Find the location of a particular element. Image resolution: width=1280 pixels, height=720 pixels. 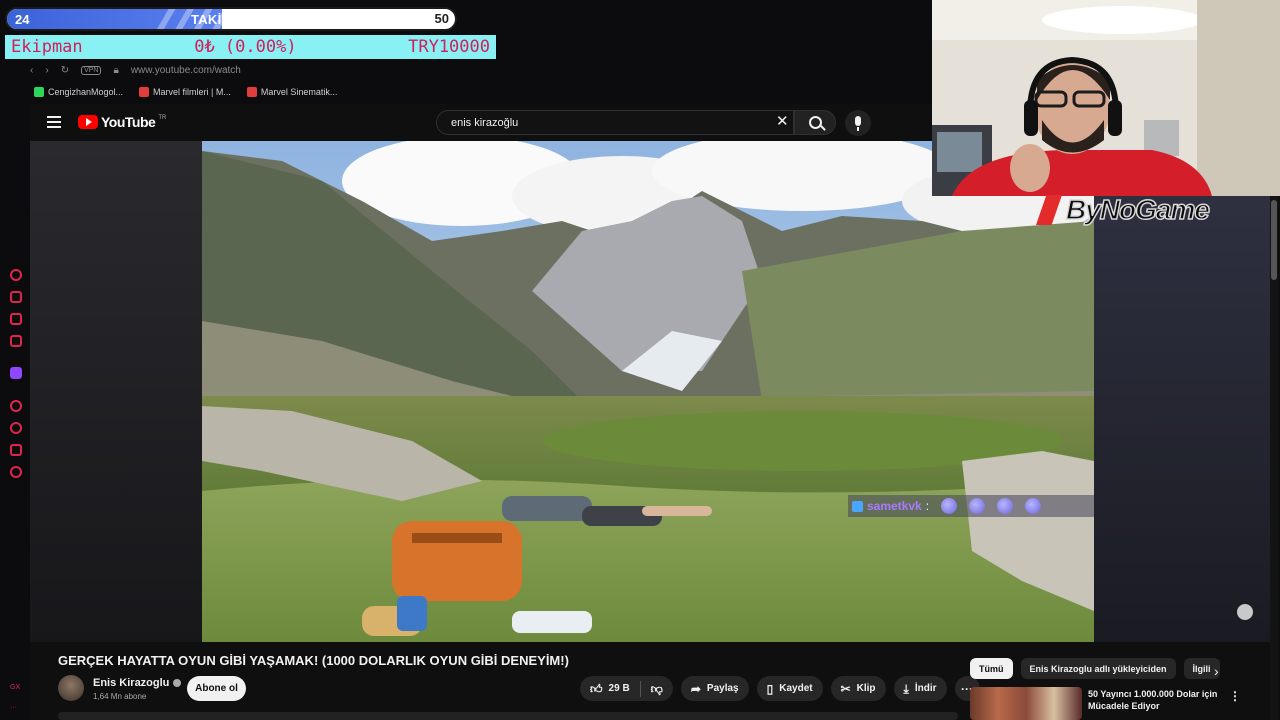

reload-icon: ↻ is located at coordinates (65, 70).